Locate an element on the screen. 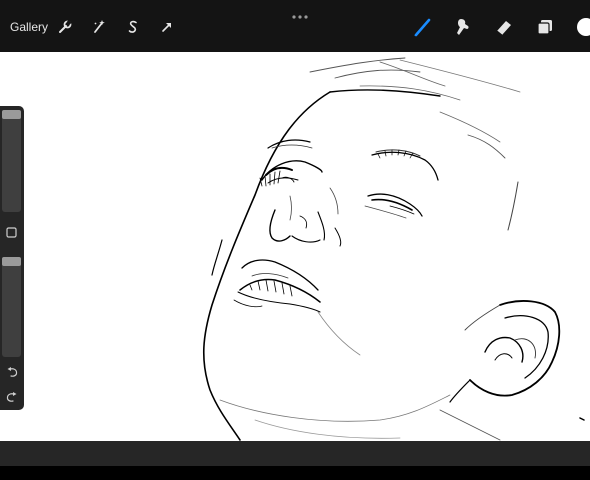 This screenshot has width=590, height=480. square-icon is located at coordinates (11, 232).